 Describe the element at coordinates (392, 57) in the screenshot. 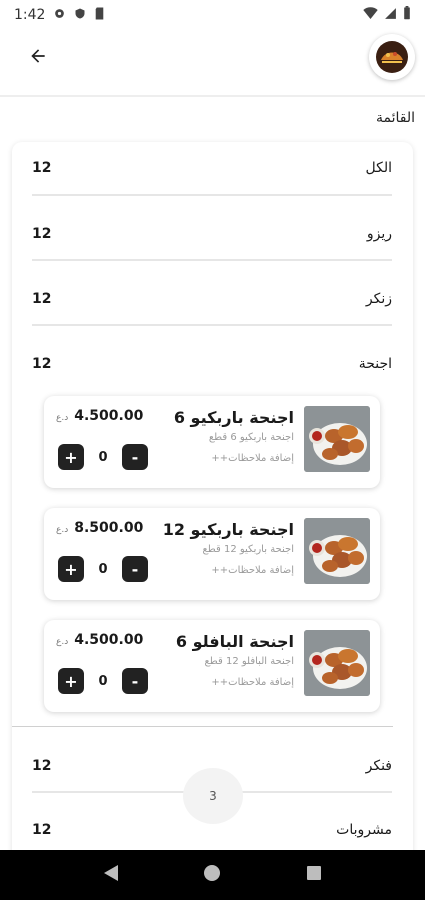

I see `restaurant-logo` at that location.